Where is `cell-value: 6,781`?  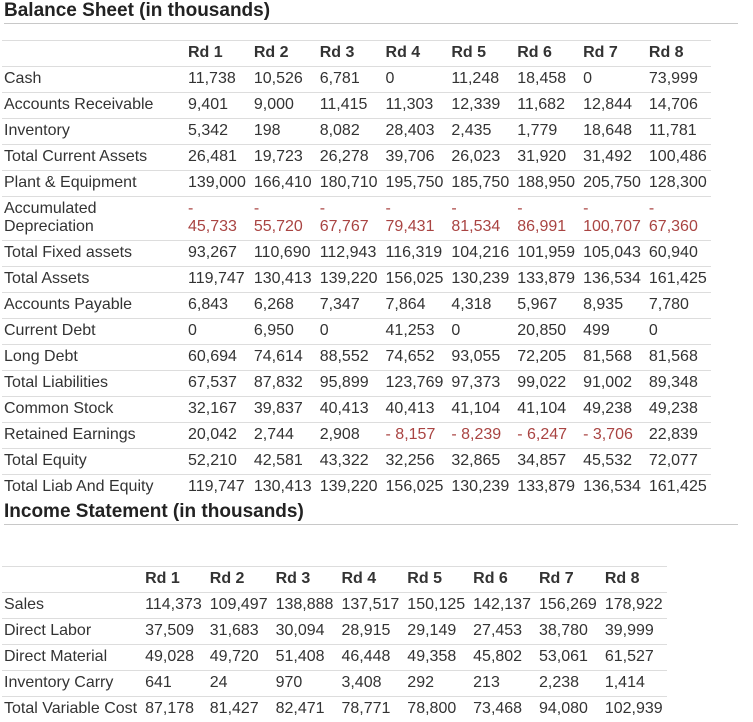
cell-value: 6,781 is located at coordinates (348, 79).